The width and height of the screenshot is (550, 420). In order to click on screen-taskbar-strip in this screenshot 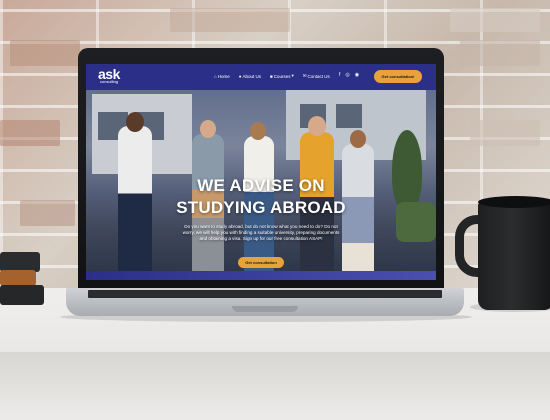, I will do `click(261, 275)`.